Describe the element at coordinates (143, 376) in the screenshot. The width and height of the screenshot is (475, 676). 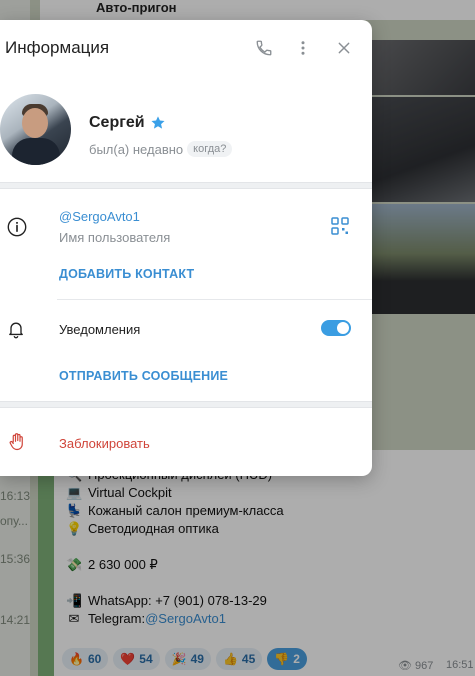
I see `send-message-button: ОТПРАВИТЬ СООБЩЕНИЕ` at that location.